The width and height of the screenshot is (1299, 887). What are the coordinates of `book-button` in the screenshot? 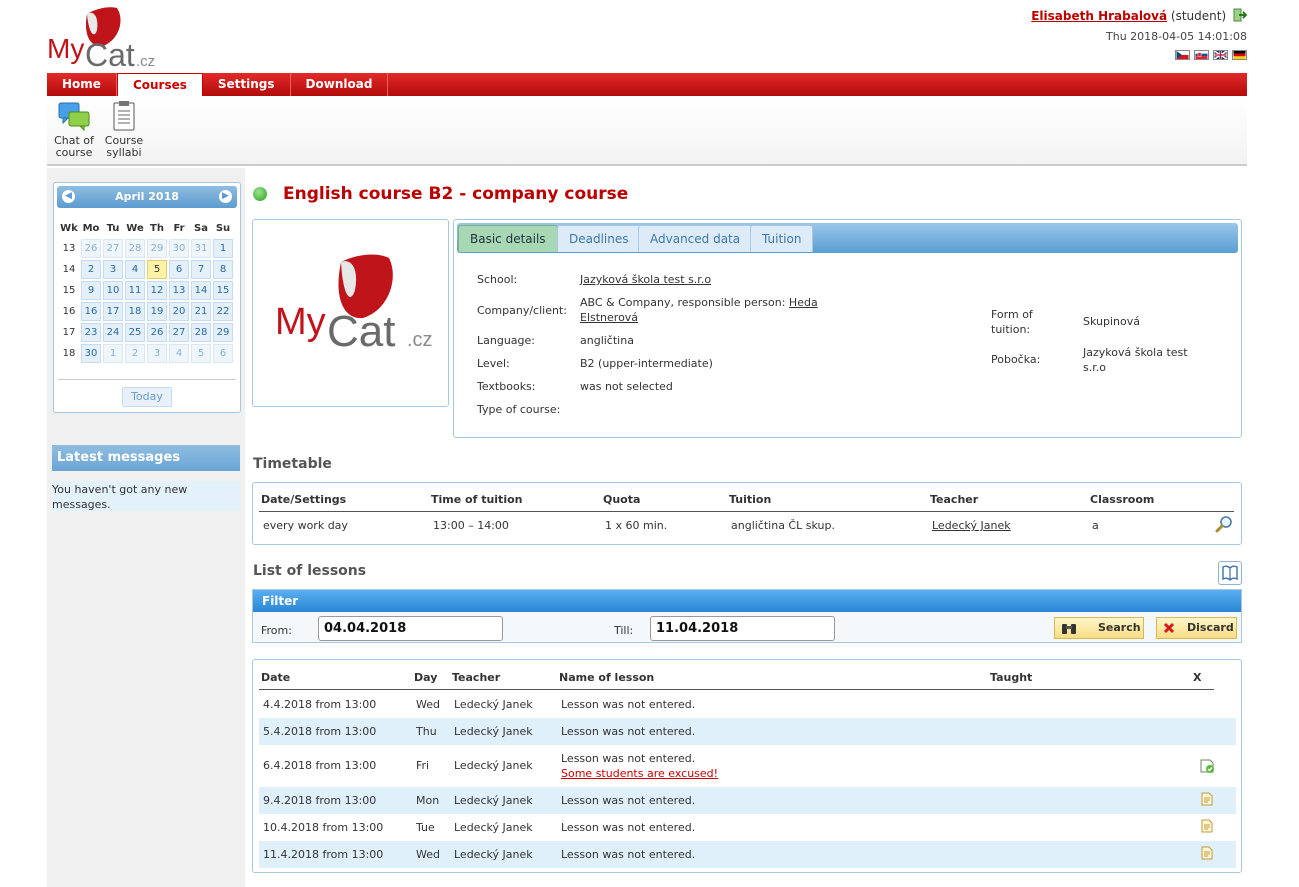 It's located at (1230, 573).